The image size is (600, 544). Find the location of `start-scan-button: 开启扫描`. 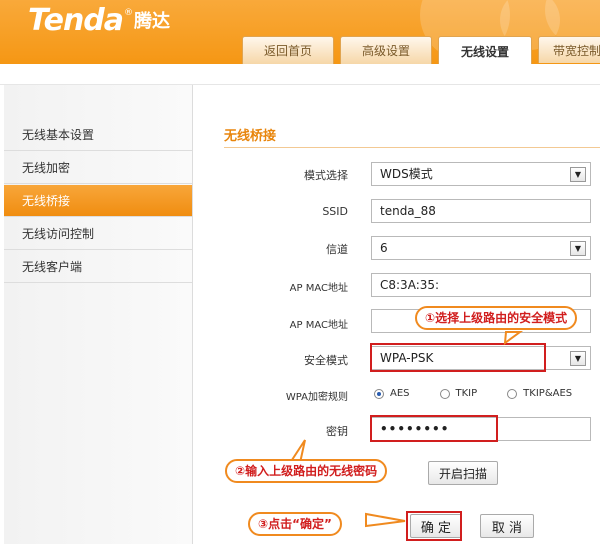

start-scan-button: 开启扫描 is located at coordinates (463, 473).